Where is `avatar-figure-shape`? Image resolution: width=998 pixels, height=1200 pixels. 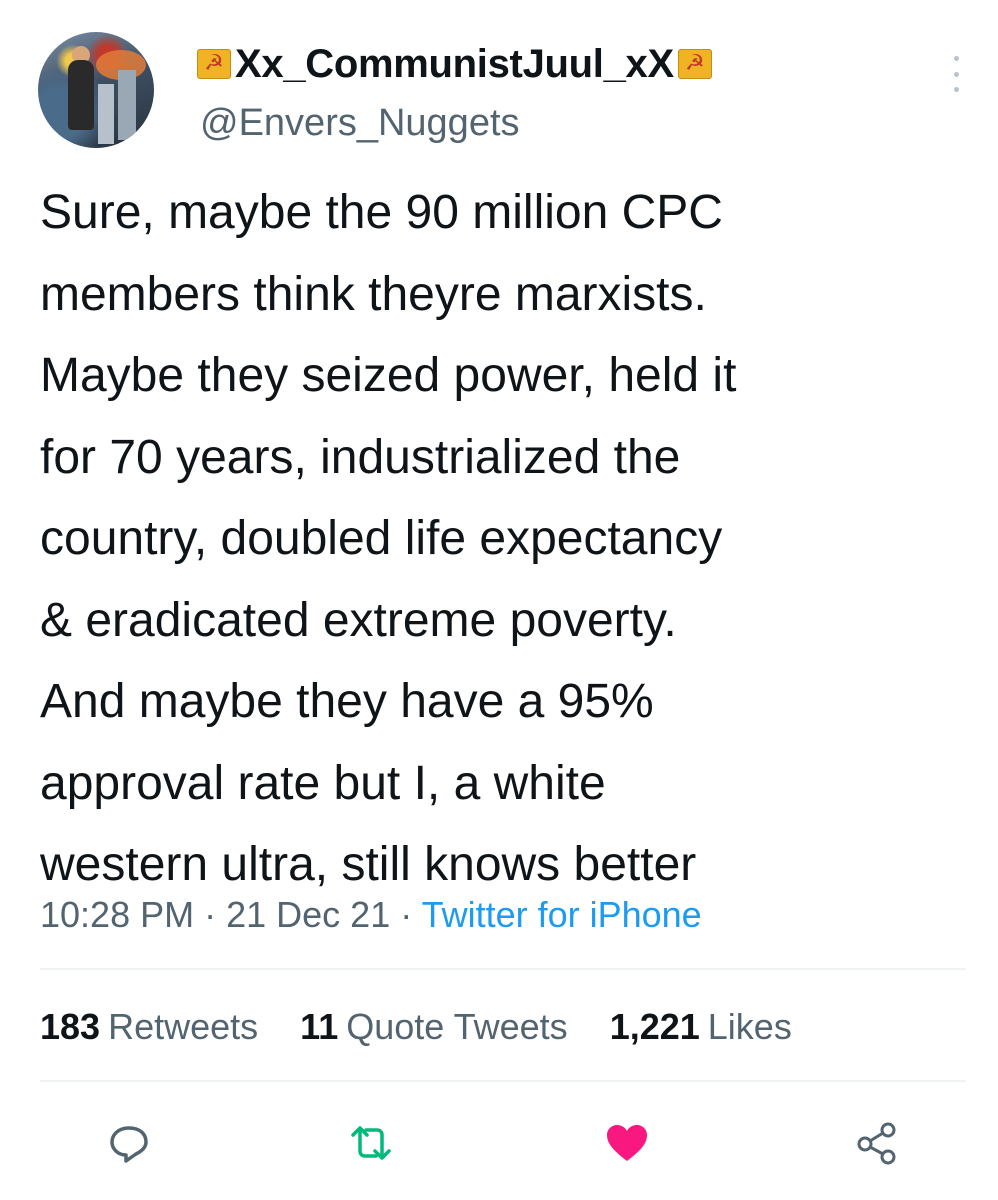
avatar-figure-shape is located at coordinates (81, 95).